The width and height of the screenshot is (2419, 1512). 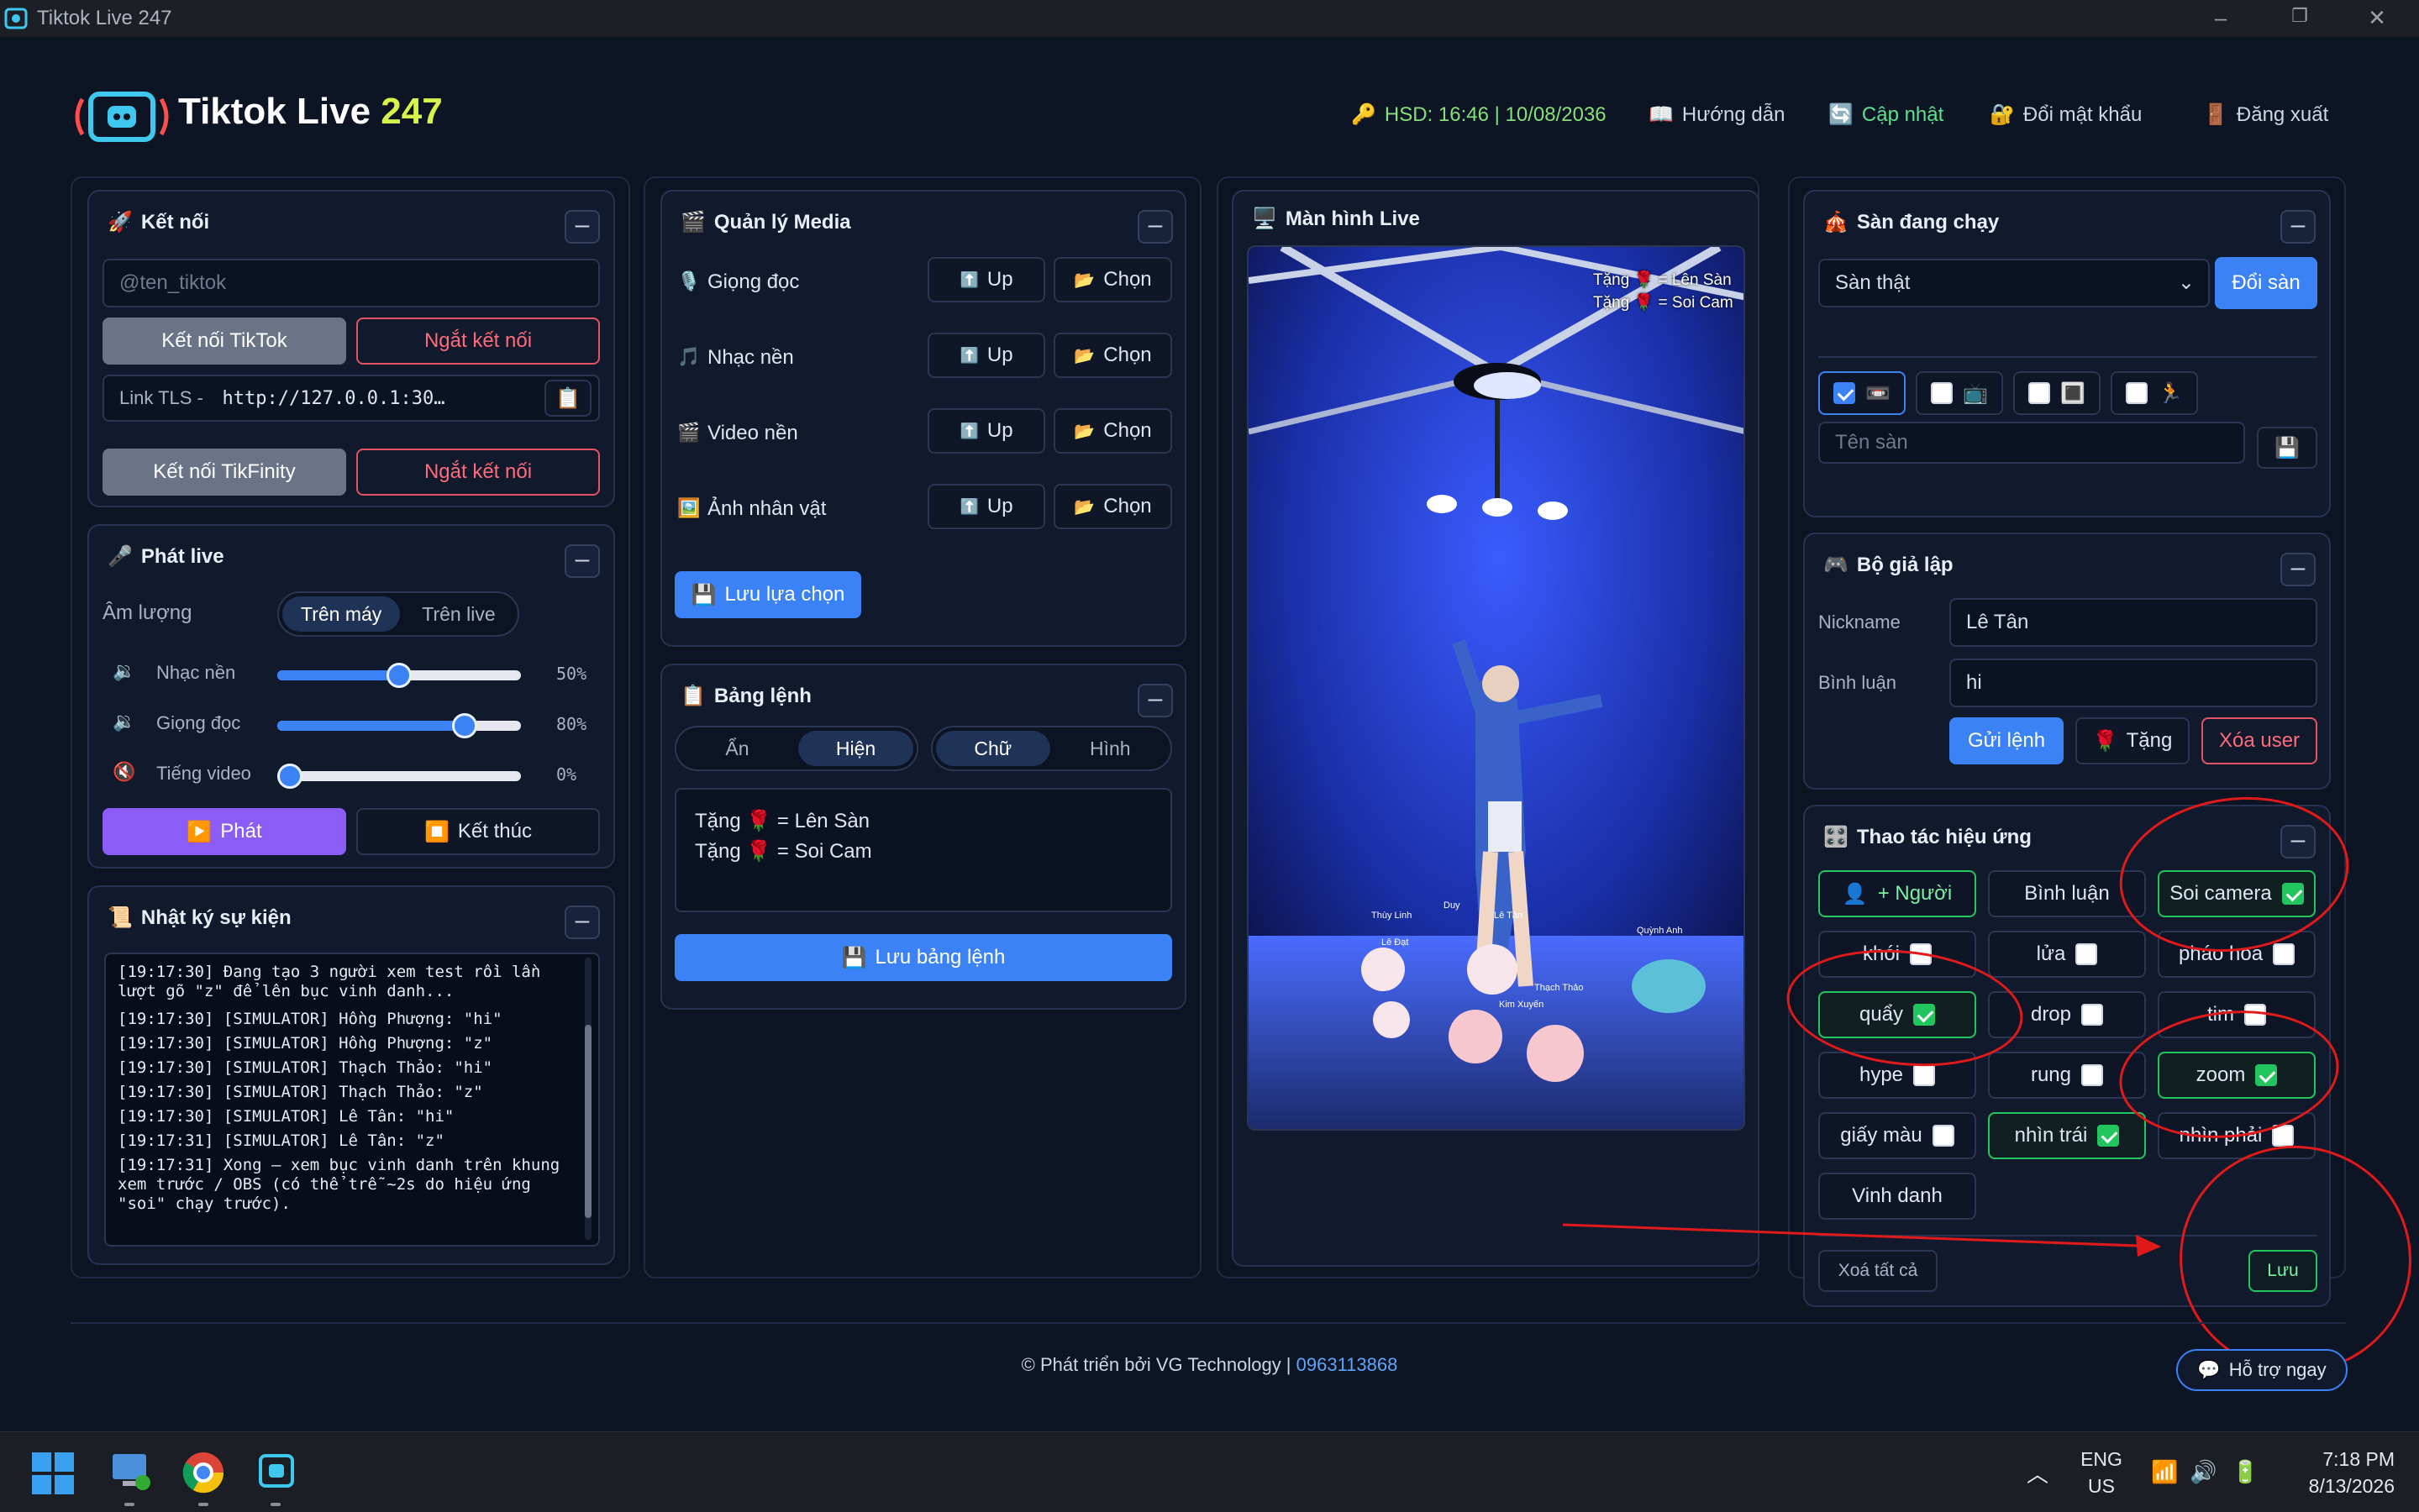 What do you see at coordinates (2332, 1472) in the screenshot?
I see `clock: 7:18 PM 8/13/2026` at bounding box center [2332, 1472].